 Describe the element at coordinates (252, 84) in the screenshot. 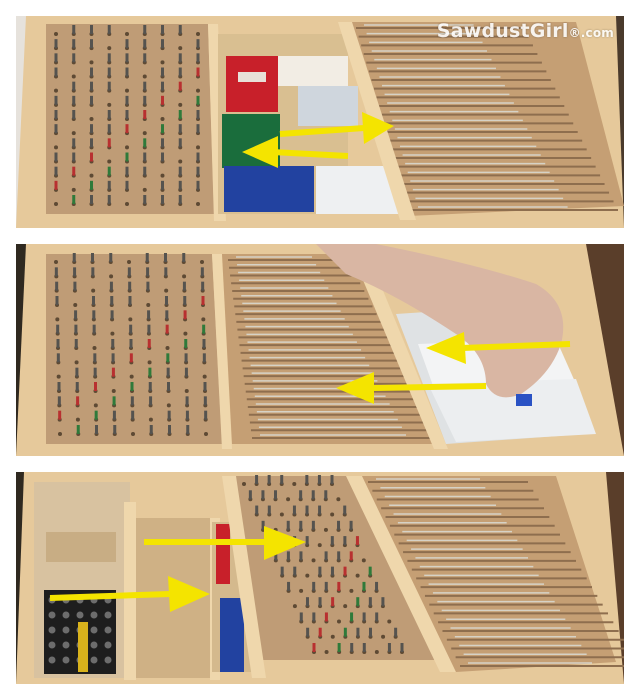

I see `red-bit-case` at that location.